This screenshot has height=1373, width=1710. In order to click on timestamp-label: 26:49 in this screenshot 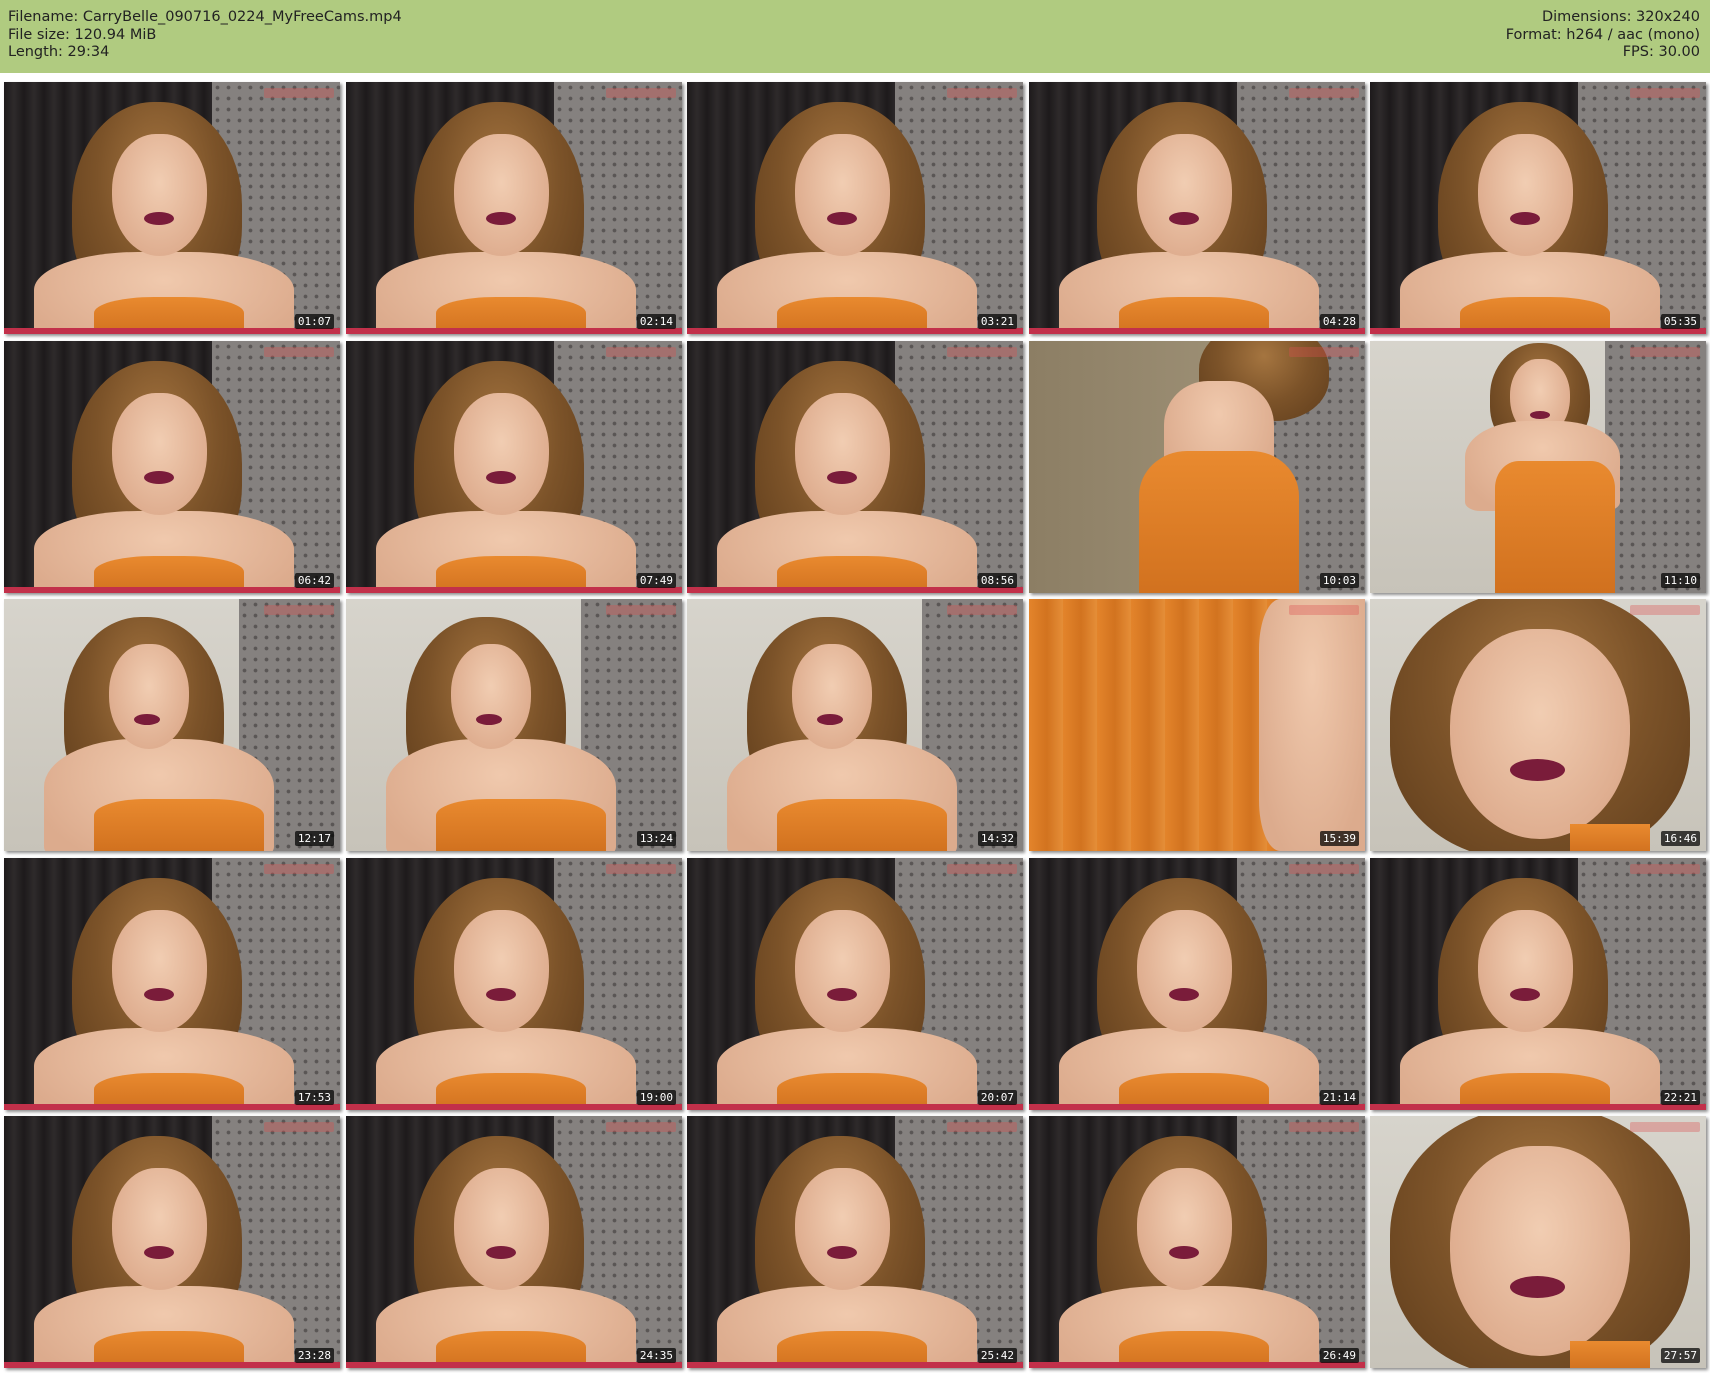, I will do `click(1339, 1355)`.